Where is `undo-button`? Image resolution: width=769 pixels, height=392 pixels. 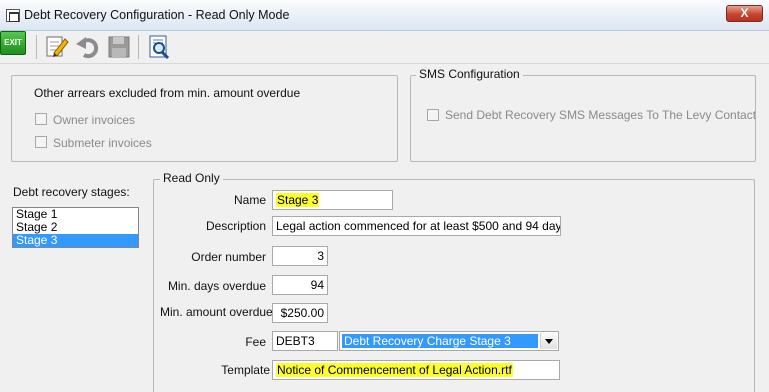 undo-button is located at coordinates (87, 47).